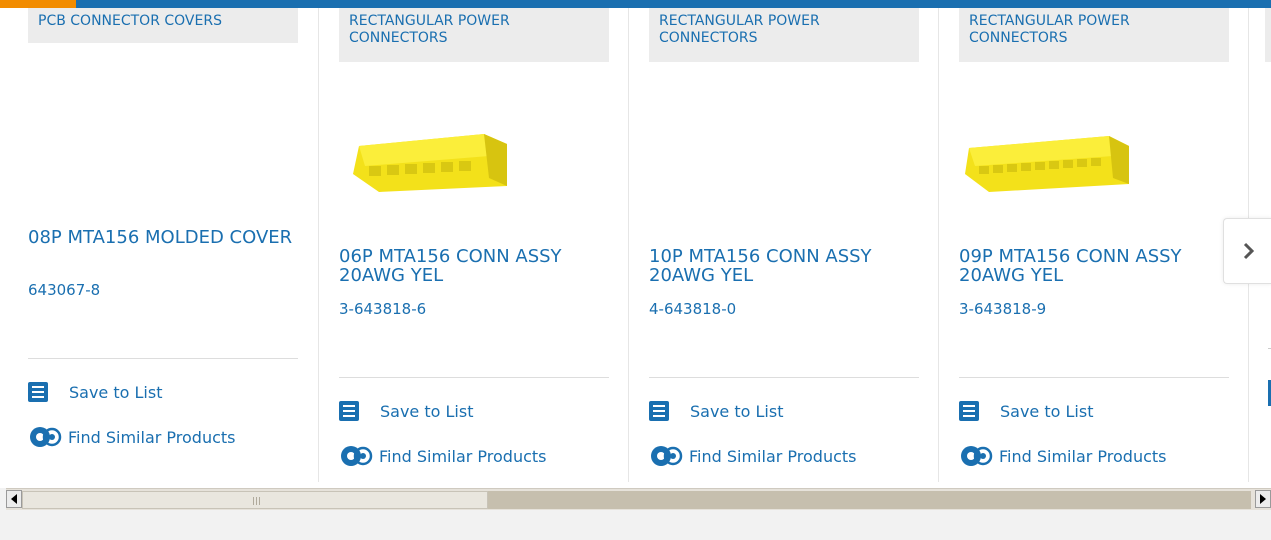 The image size is (1271, 540). Describe the element at coordinates (1268, 35) in the screenshot. I see `category-label-partial` at that location.